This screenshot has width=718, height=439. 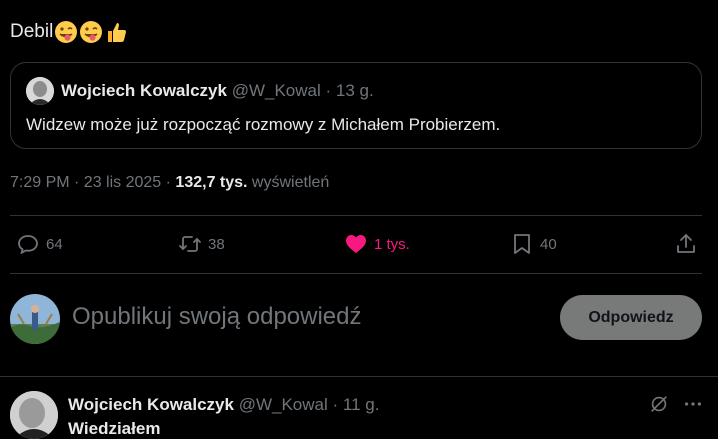 What do you see at coordinates (54, 244) in the screenshot?
I see `reply-count: 64` at bounding box center [54, 244].